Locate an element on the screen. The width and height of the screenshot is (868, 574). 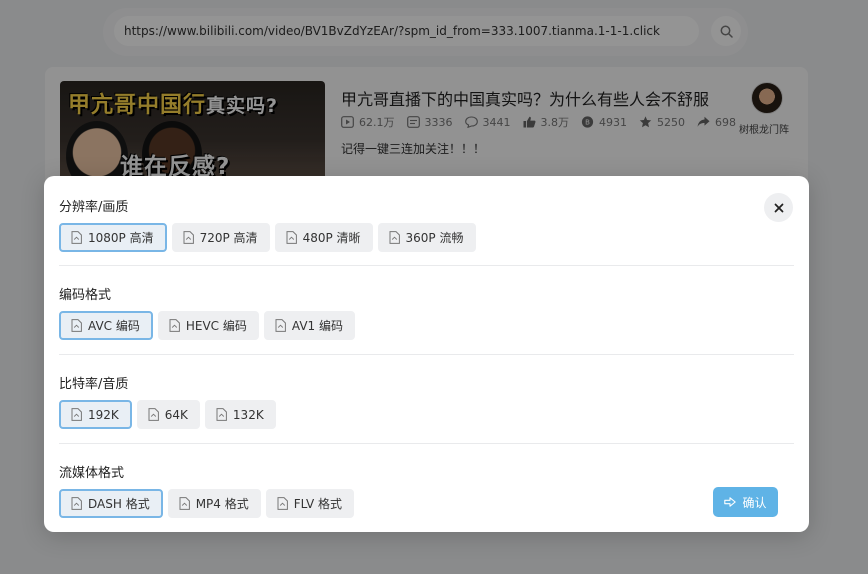
option-720p: 720P 高清 is located at coordinates (220, 237).